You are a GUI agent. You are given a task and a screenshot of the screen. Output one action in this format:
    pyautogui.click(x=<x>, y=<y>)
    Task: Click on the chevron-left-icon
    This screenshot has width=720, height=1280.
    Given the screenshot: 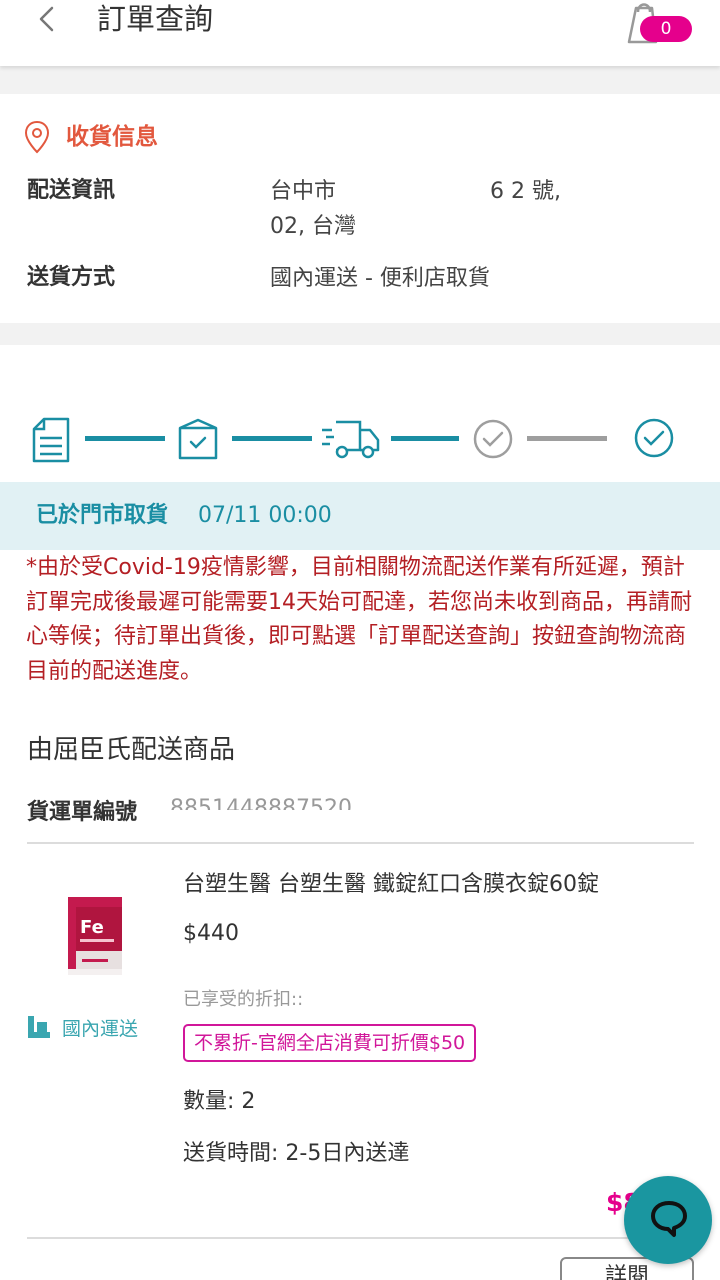 What is the action you would take?
    pyautogui.click(x=46, y=19)
    